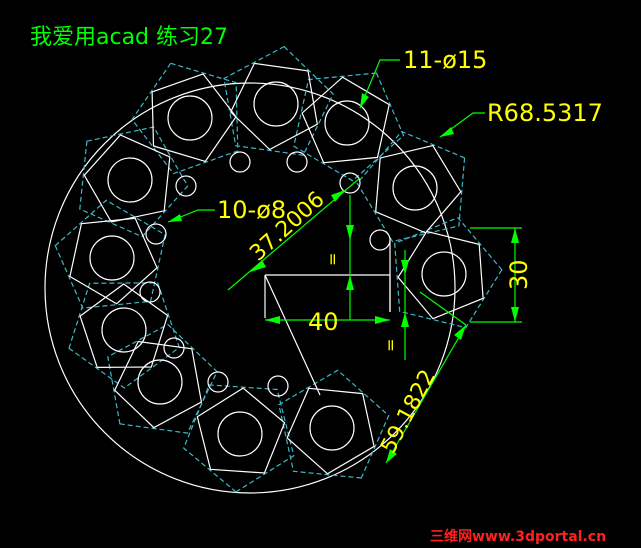 Image resolution: width=641 pixels, height=548 pixels. I want to click on dim-eq-bottom: =, so click(390, 345).